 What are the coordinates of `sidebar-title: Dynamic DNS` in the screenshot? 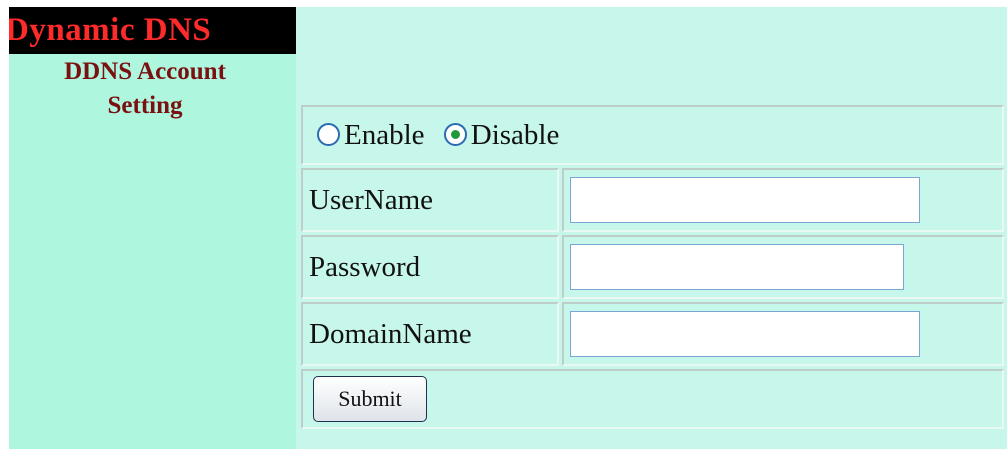 It's located at (152, 30).